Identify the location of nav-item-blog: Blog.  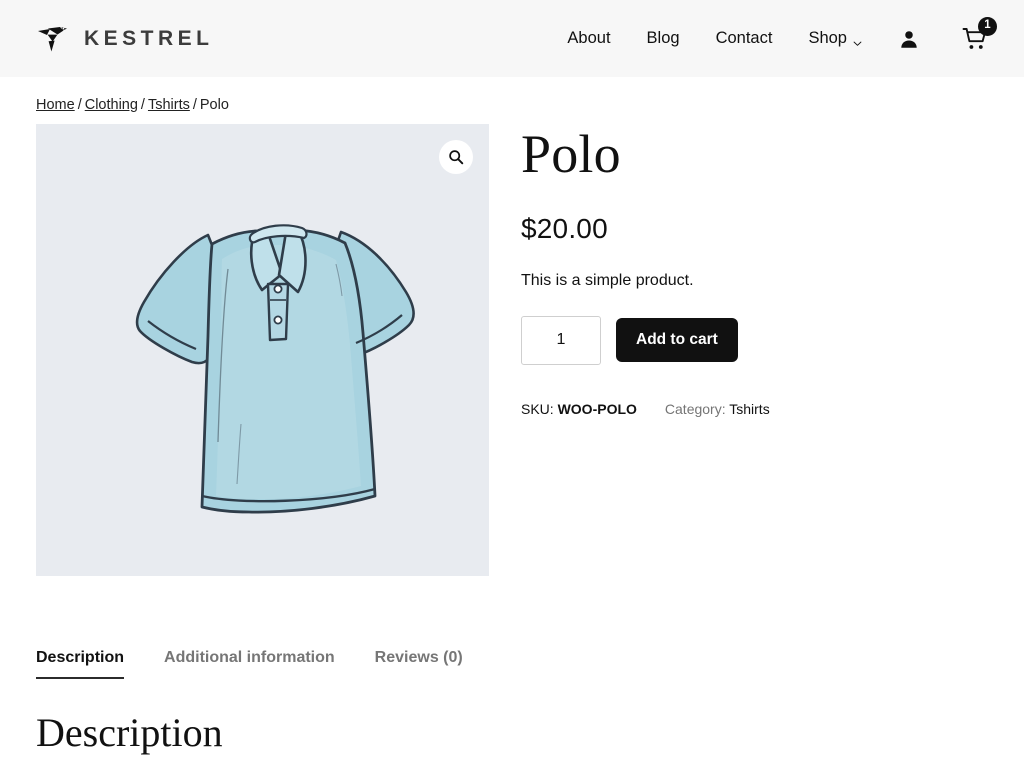
(663, 38).